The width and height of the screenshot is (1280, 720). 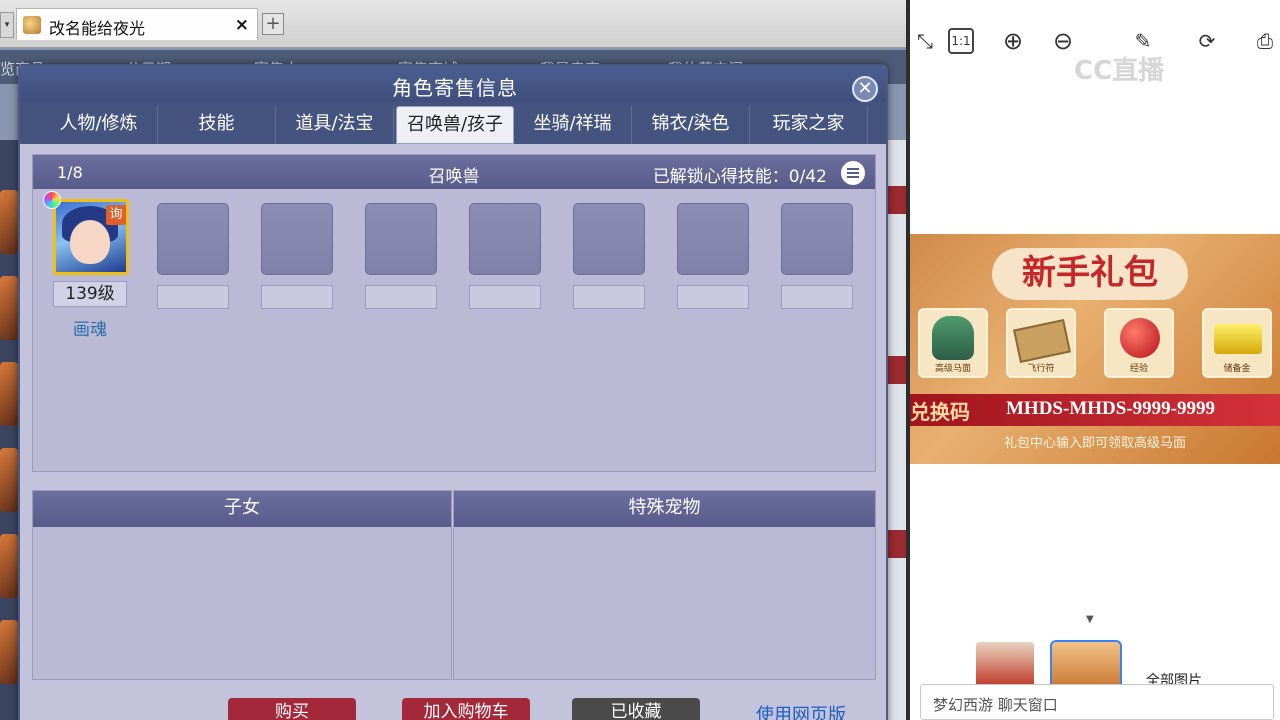 What do you see at coordinates (1094, 443) in the screenshot?
I see `banner-note: 礼包中心输入即可领取高级马面` at bounding box center [1094, 443].